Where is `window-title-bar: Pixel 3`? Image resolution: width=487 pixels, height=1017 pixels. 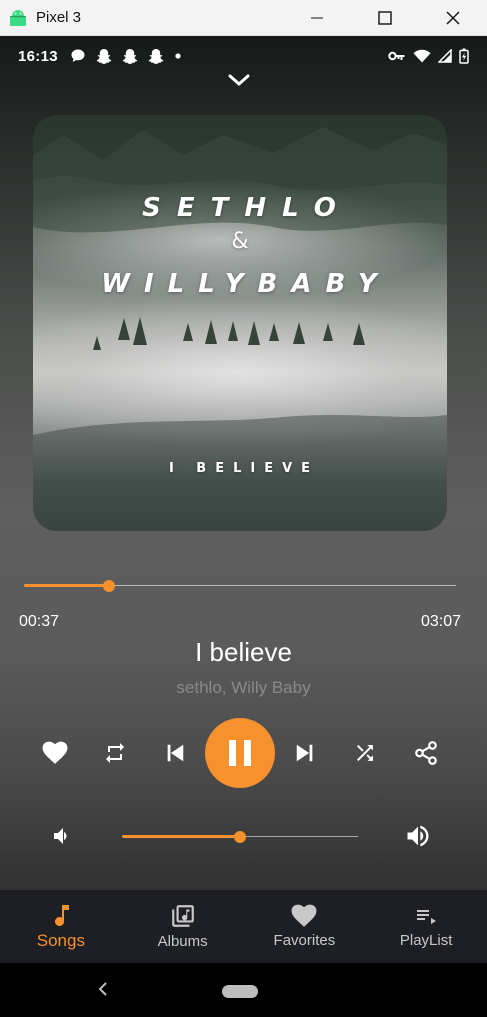
window-title-bar: Pixel 3 is located at coordinates (243, 18).